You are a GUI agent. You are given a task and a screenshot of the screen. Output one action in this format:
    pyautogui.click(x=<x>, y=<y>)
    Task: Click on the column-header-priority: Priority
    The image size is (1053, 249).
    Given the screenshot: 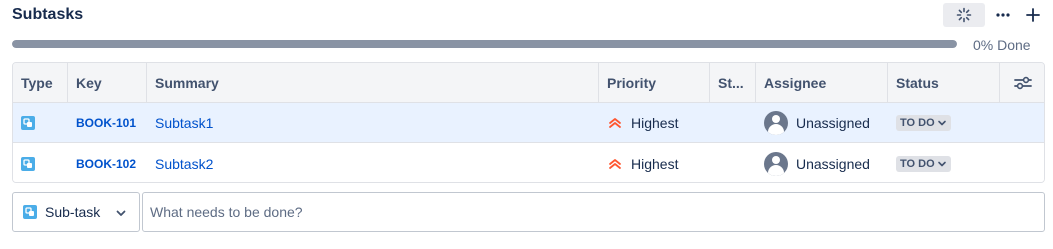 What is the action you would take?
    pyautogui.click(x=654, y=83)
    